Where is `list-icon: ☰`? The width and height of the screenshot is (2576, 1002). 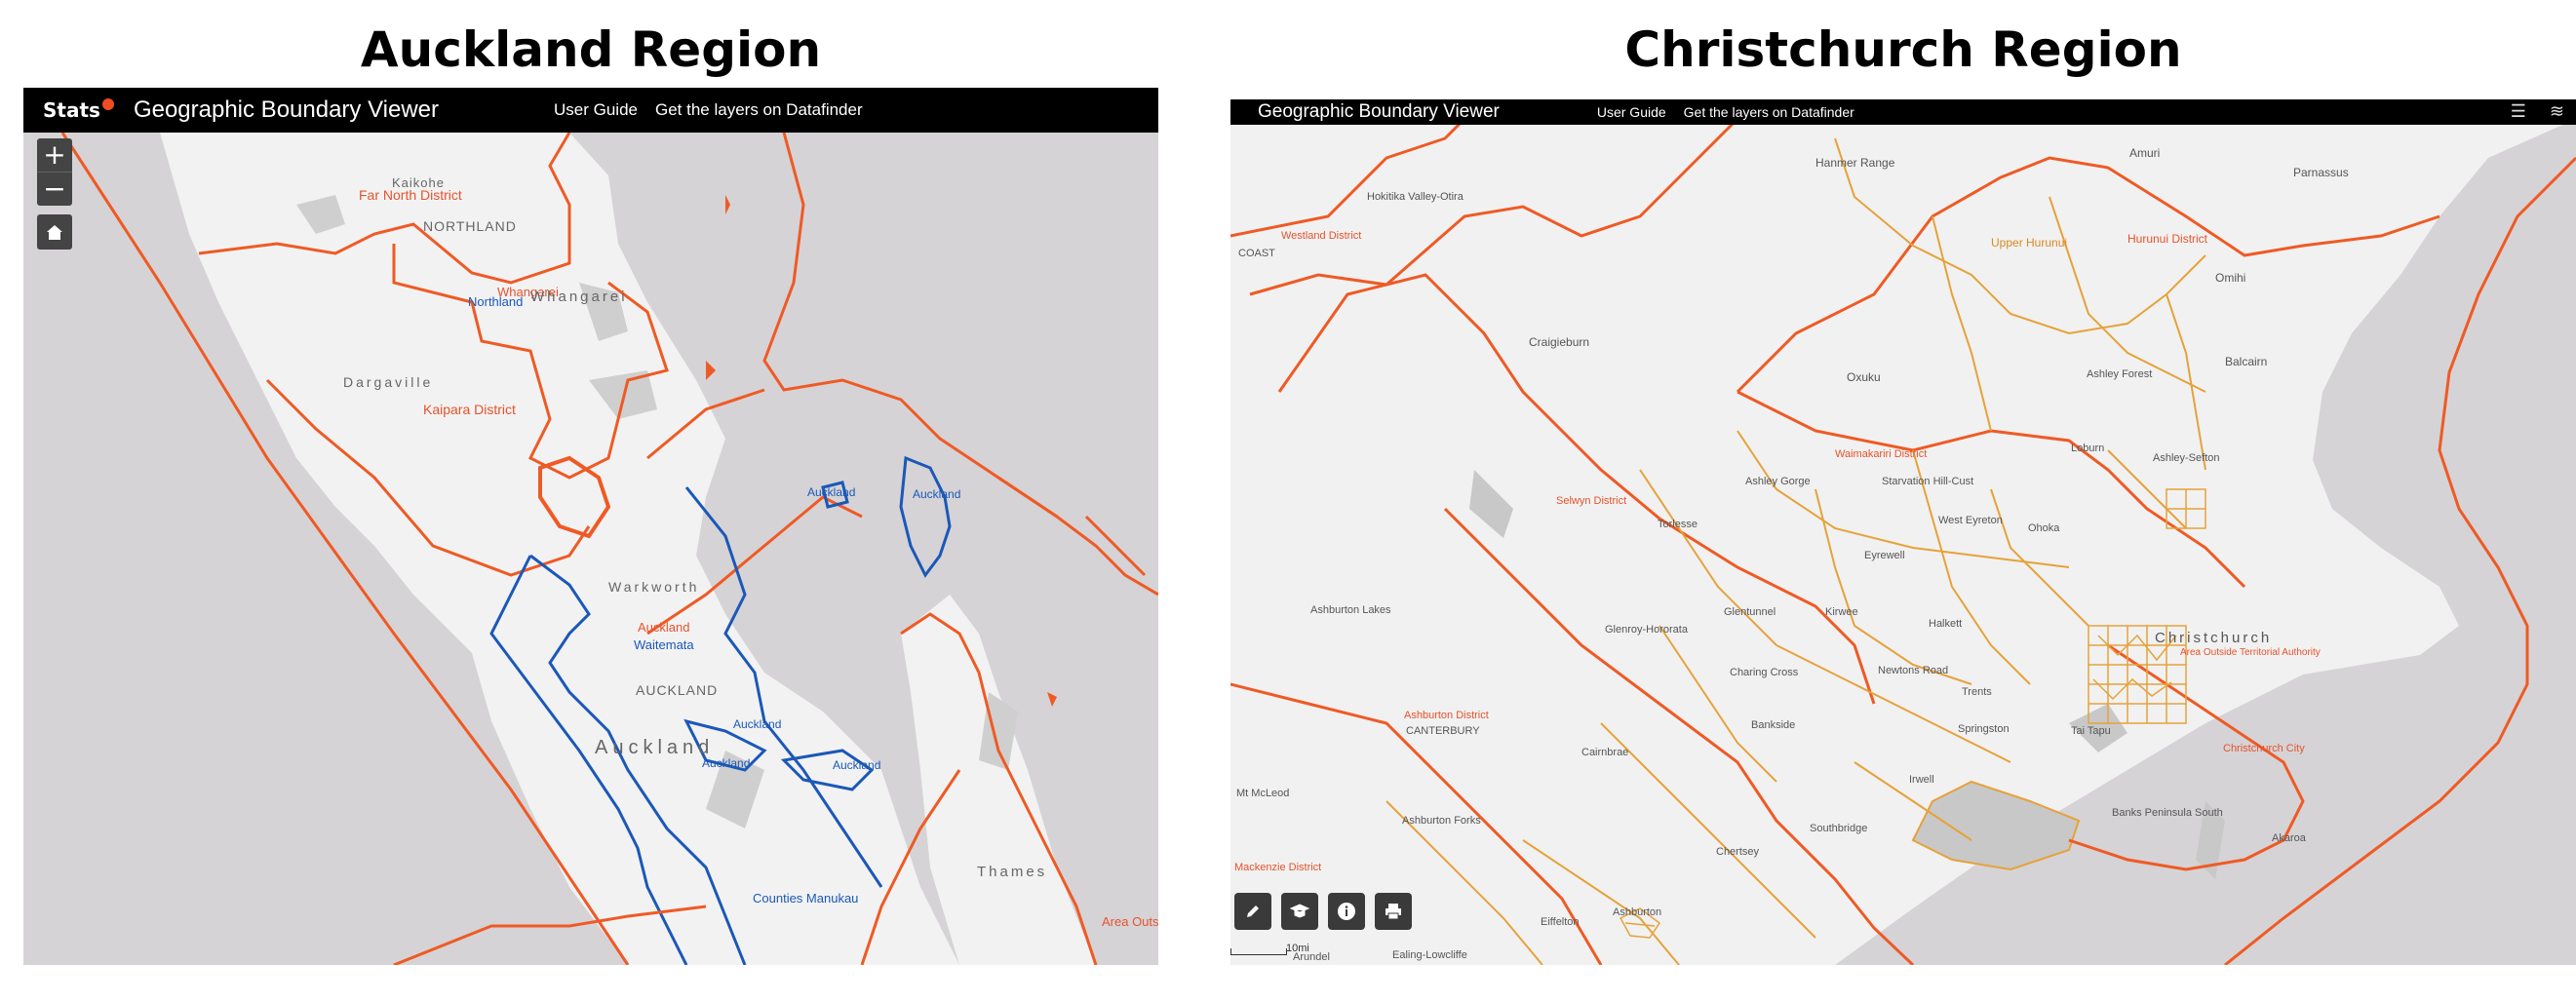
list-icon: ☰ is located at coordinates (2518, 111).